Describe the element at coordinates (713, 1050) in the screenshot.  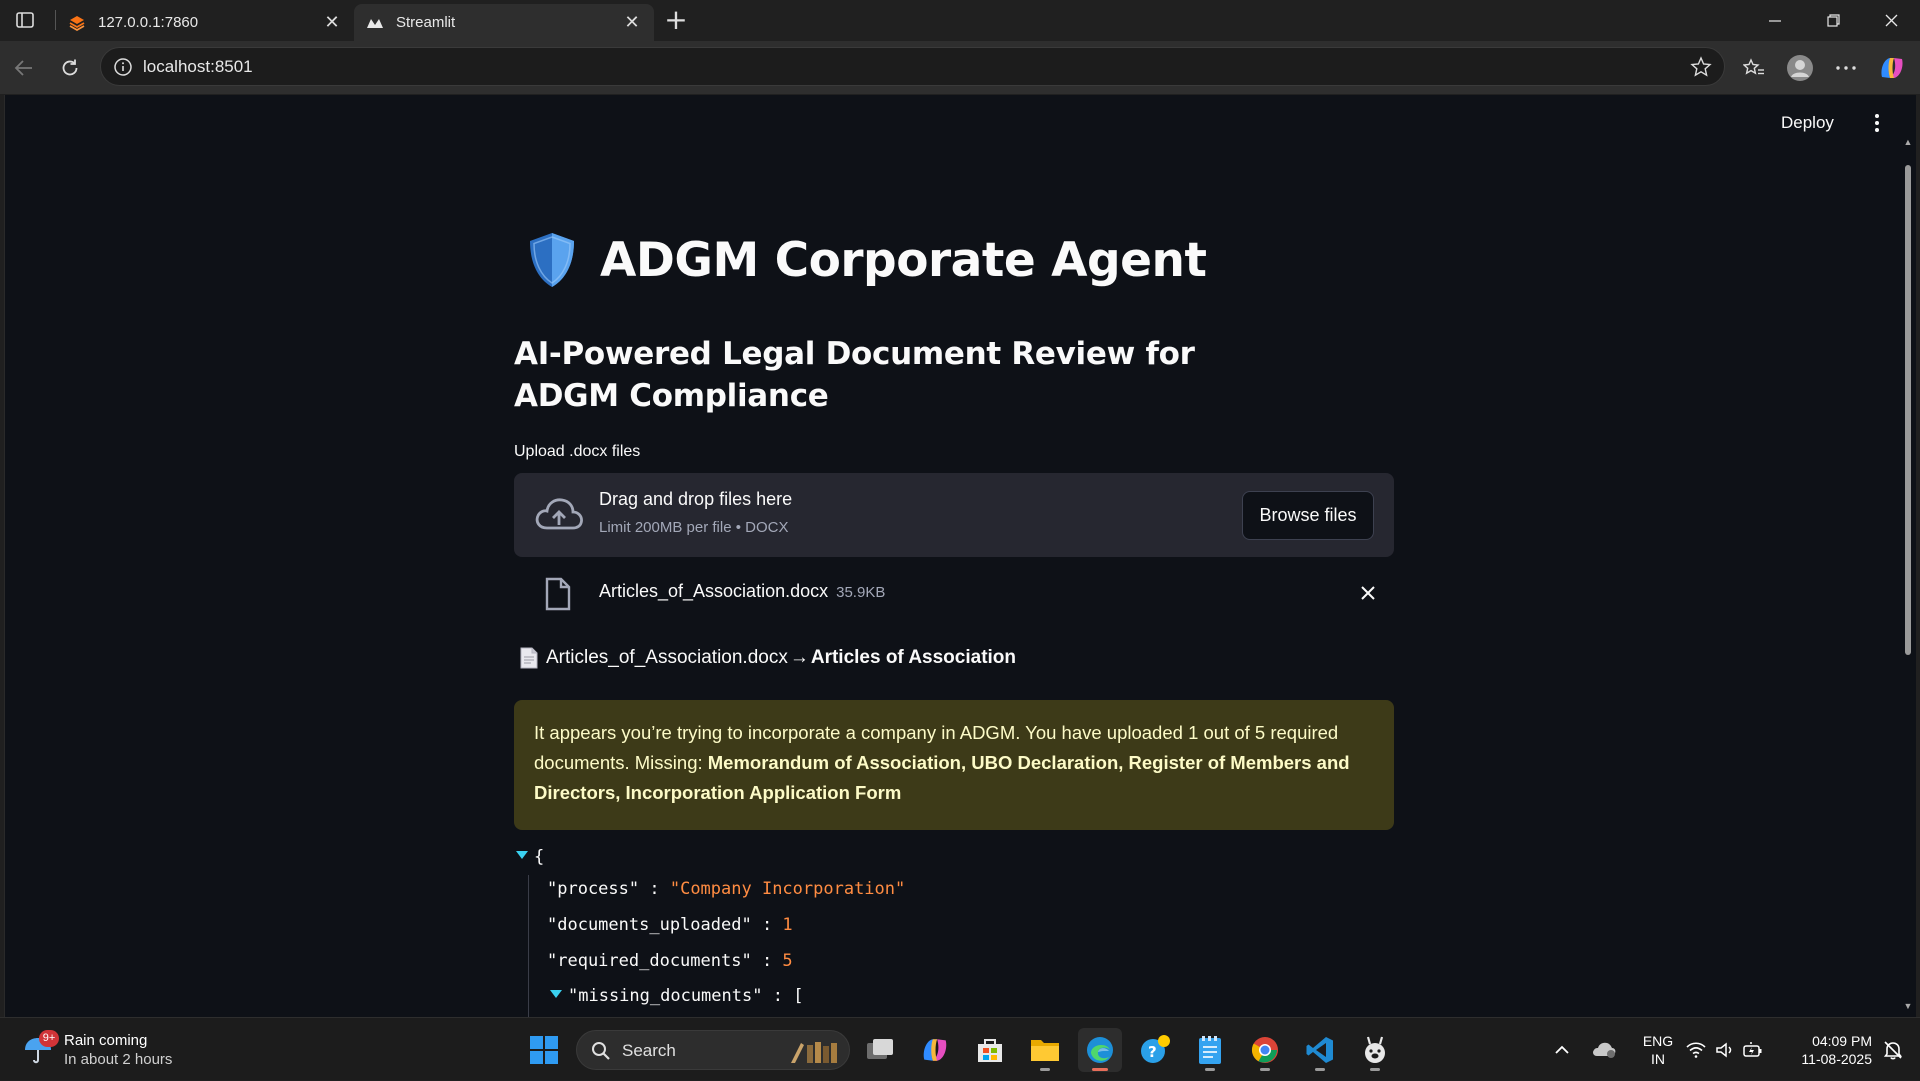
I see `taskbar-search: Search` at that location.